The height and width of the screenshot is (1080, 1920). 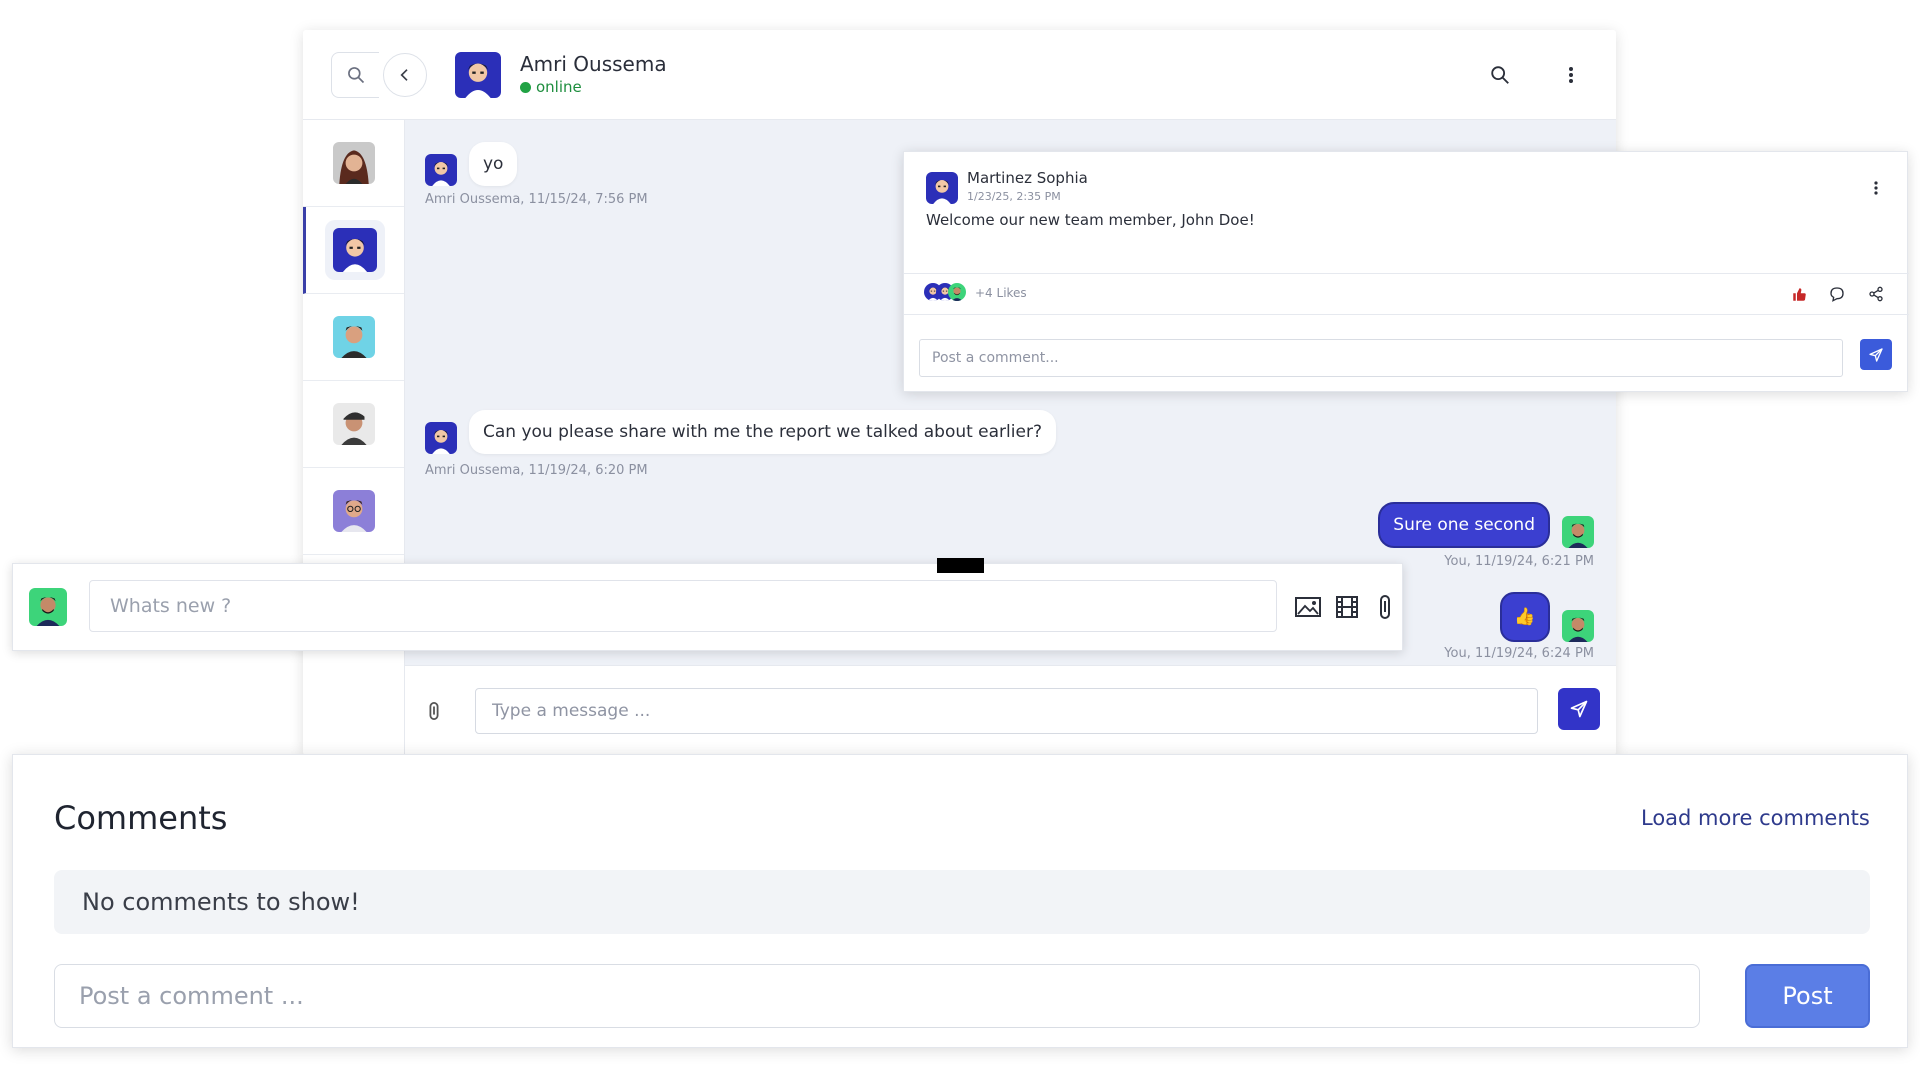 I want to click on message-meta: You, 11/19/24, 6:24 PM, so click(x=1519, y=653).